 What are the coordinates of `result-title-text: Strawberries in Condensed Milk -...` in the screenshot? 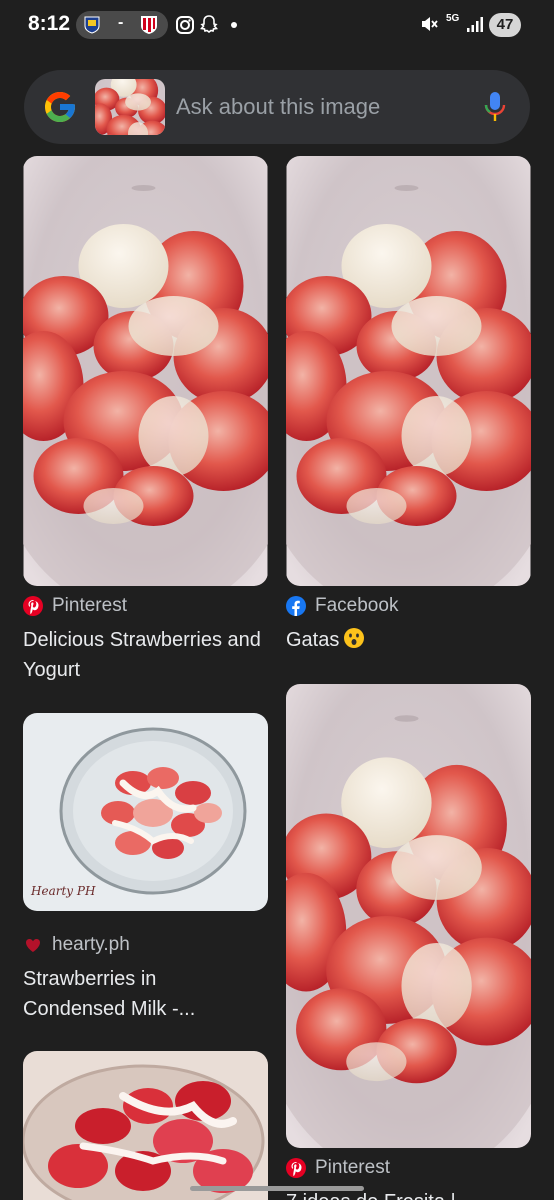 It's located at (109, 994).